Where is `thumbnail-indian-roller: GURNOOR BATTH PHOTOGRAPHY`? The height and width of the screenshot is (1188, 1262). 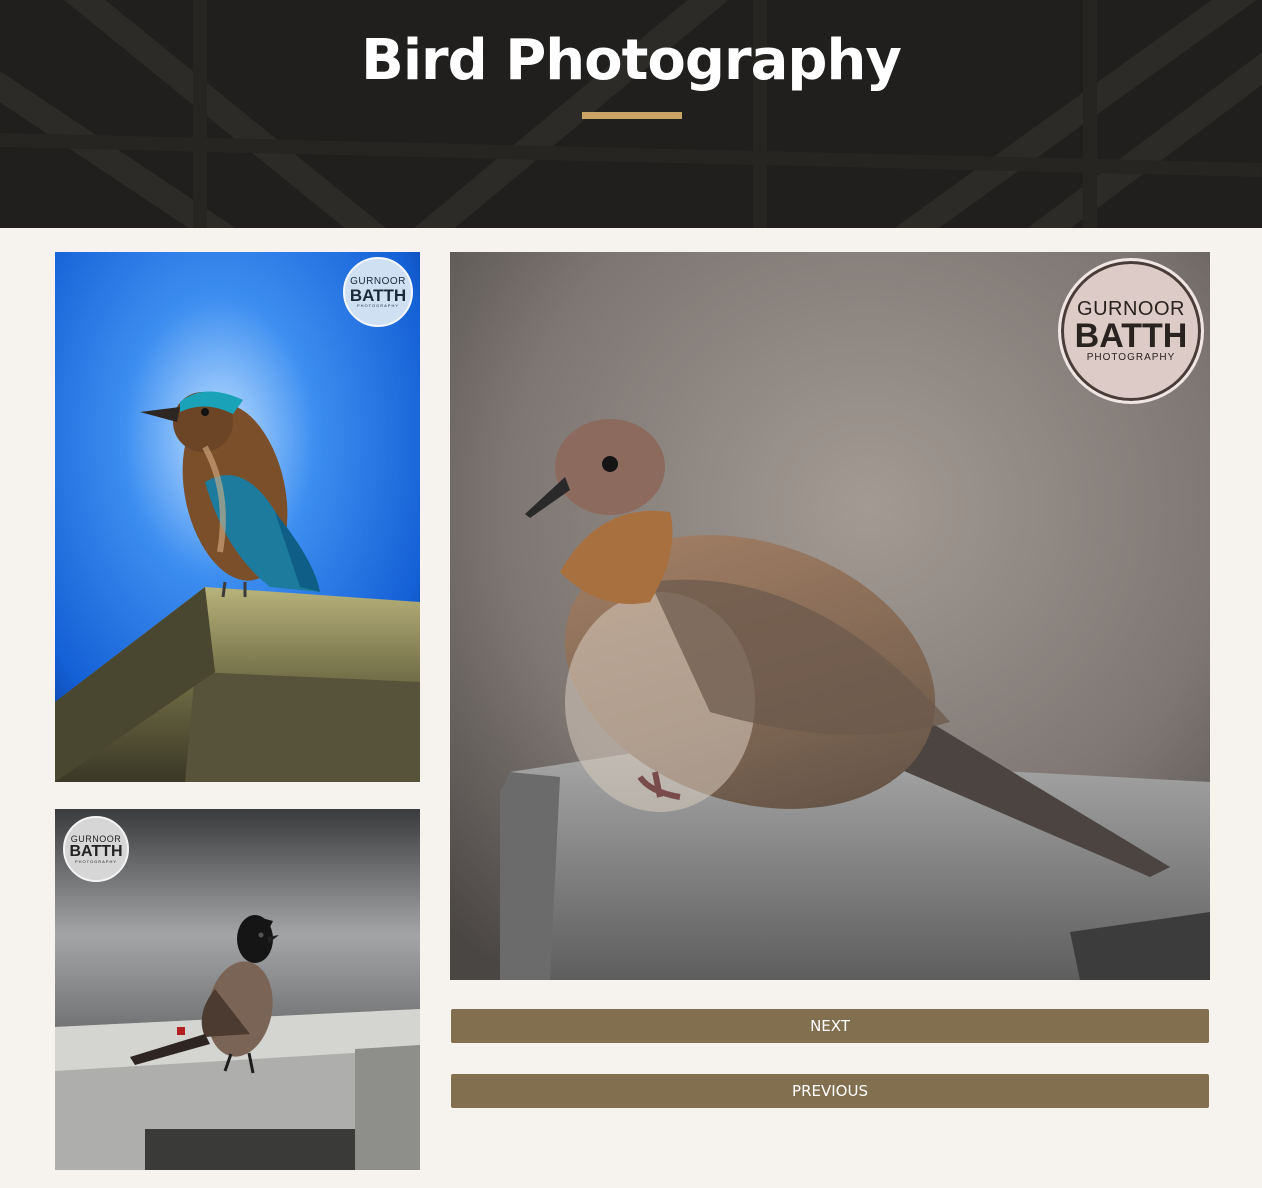 thumbnail-indian-roller: GURNOOR BATTH PHOTOGRAPHY is located at coordinates (237, 517).